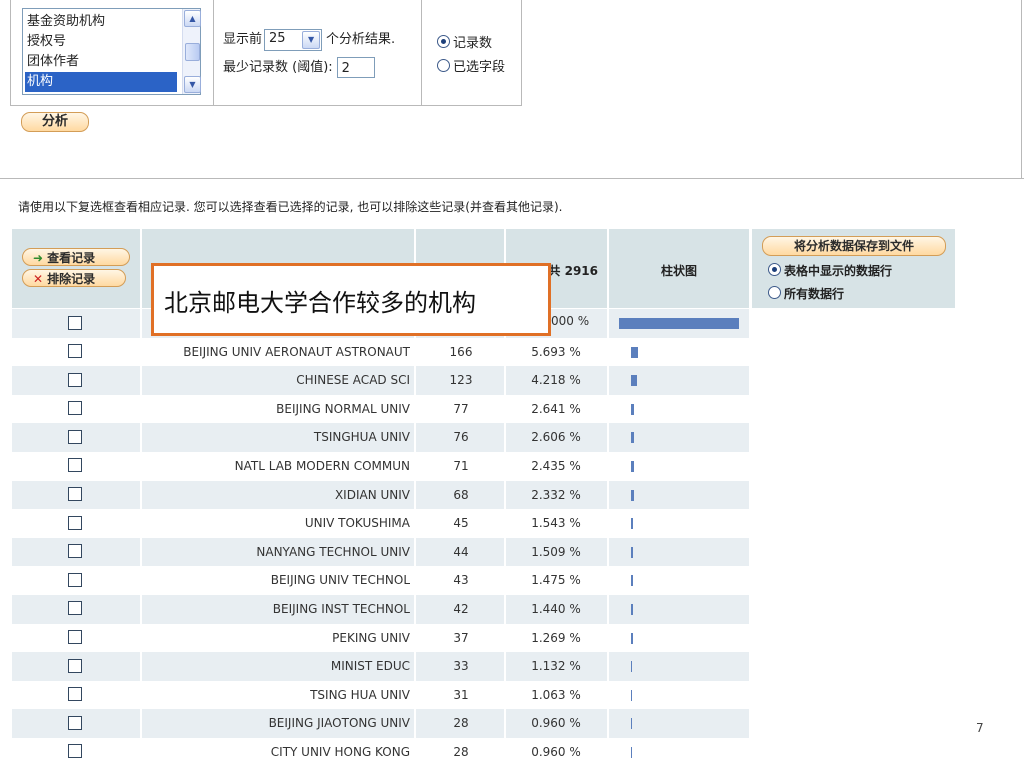 Image resolution: width=1024 pixels, height=768 pixels. What do you see at coordinates (556, 380) in the screenshot?
I see `record-percent: 4.218 %` at bounding box center [556, 380].